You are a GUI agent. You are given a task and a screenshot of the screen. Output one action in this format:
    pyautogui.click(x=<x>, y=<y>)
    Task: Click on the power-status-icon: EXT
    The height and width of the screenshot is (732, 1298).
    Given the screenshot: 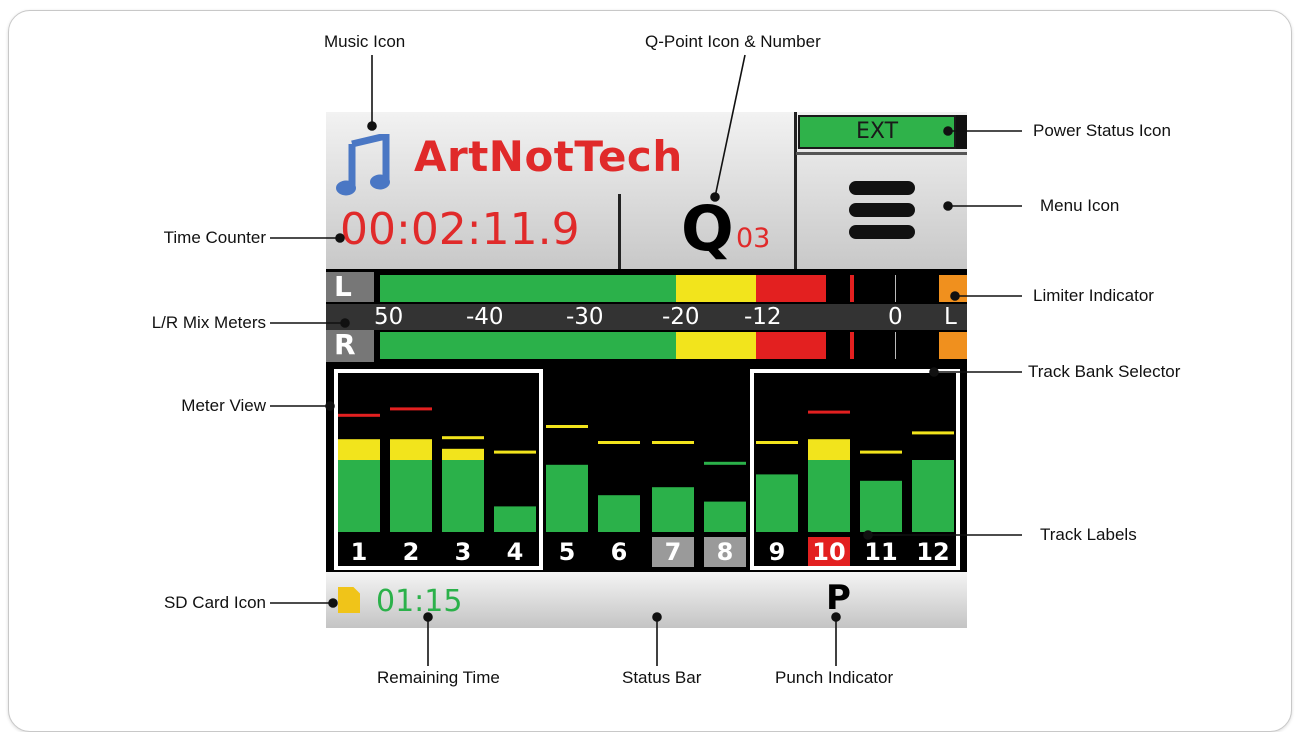 What is the action you would take?
    pyautogui.click(x=877, y=132)
    